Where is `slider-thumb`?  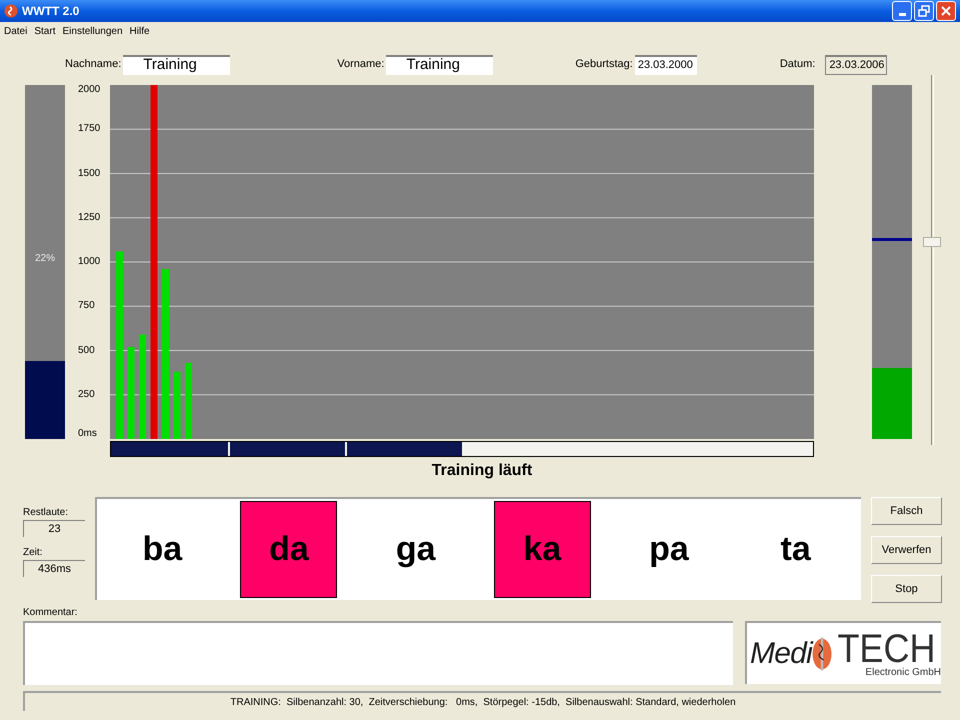
slider-thumb is located at coordinates (932, 241).